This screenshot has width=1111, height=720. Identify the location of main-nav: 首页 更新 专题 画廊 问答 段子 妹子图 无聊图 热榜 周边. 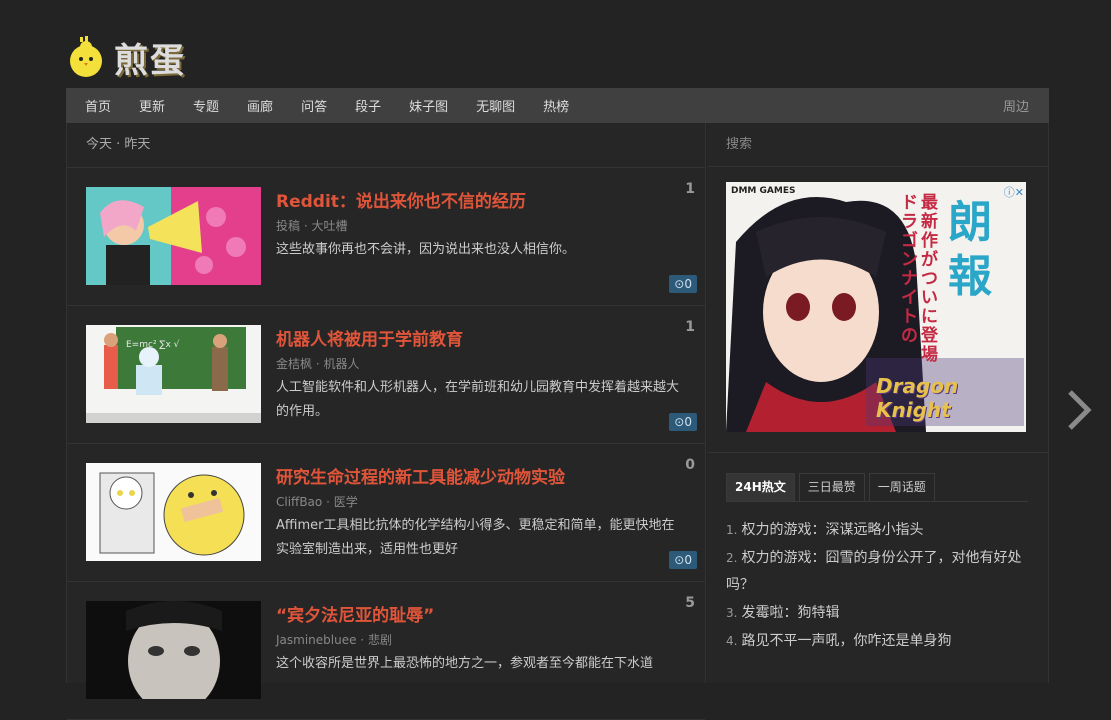
(557, 105).